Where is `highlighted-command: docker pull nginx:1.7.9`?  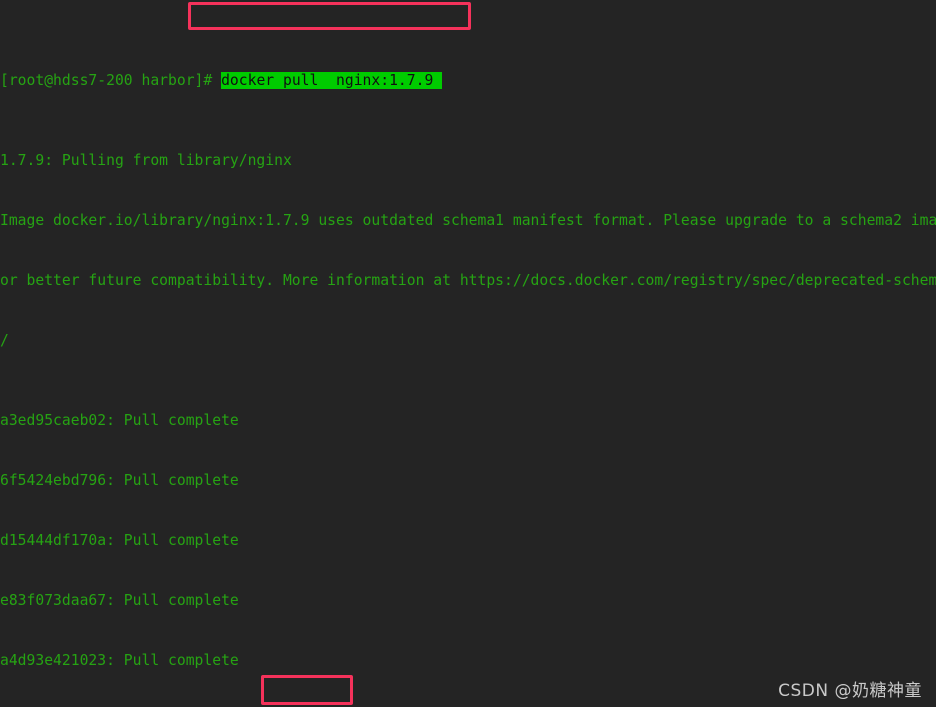 highlighted-command: docker pull nginx:1.7.9 is located at coordinates (332, 80).